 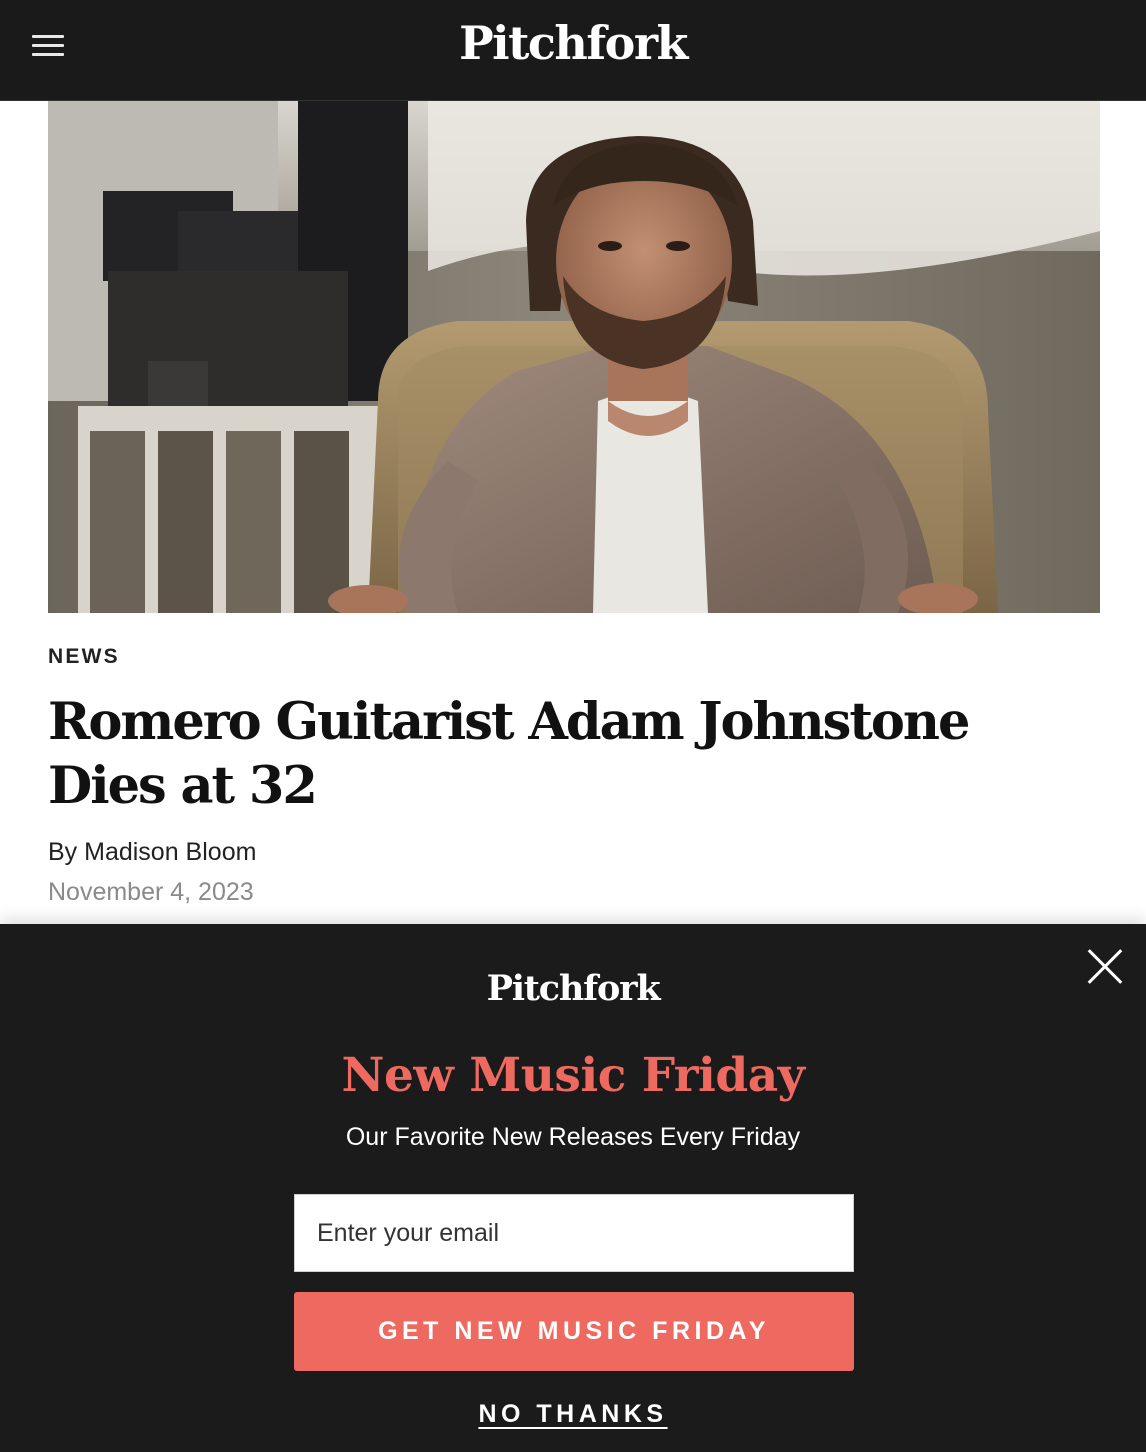 I want to click on author-link: By Madison Bloom, so click(x=152, y=852).